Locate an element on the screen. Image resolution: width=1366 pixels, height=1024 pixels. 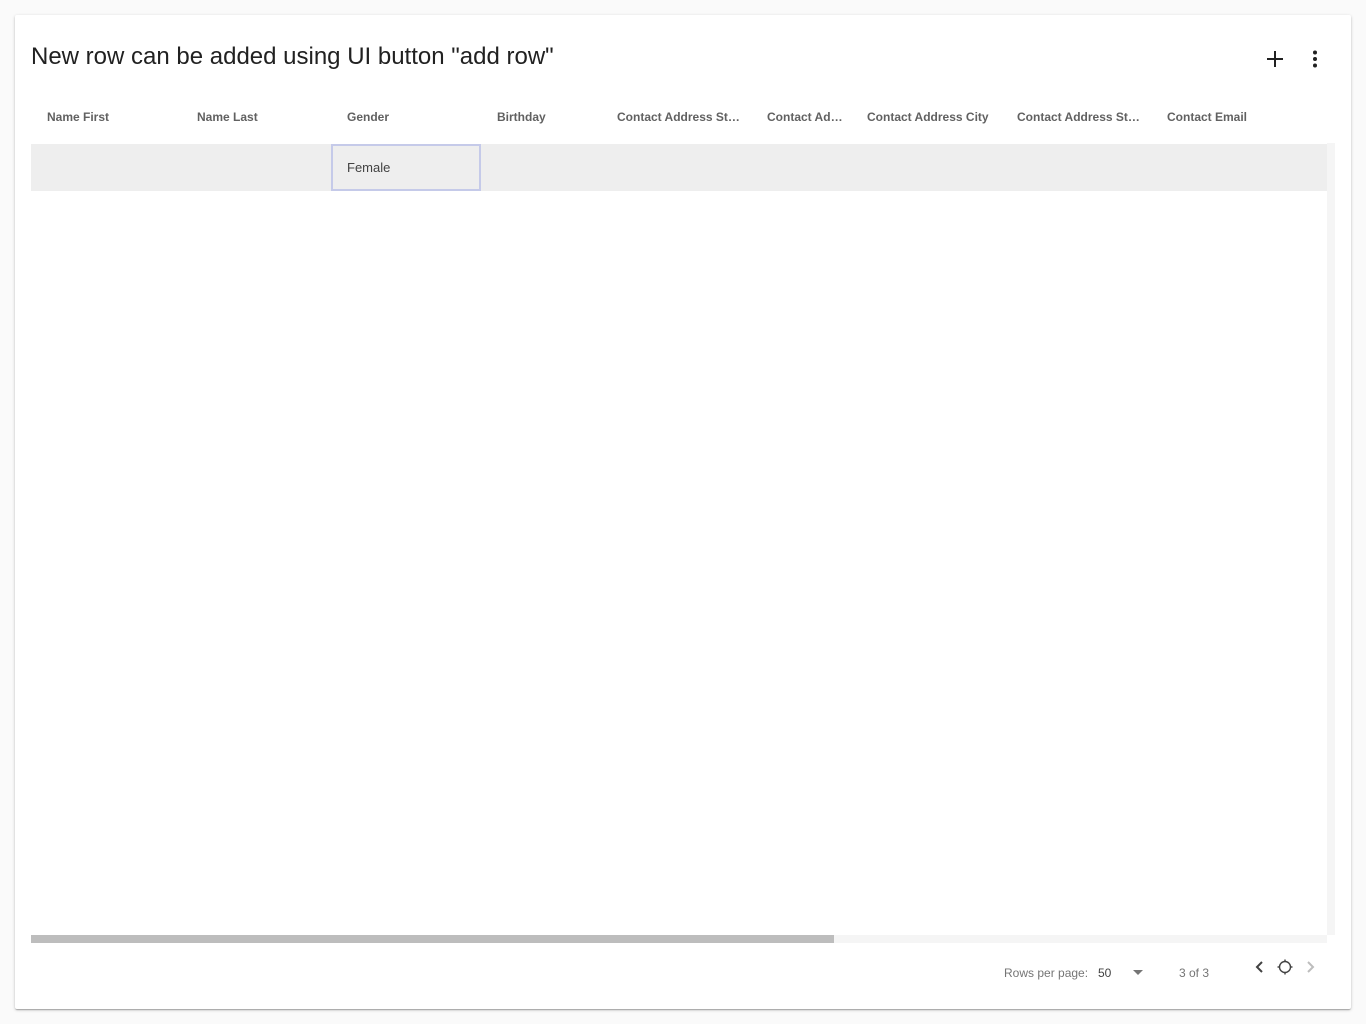
column-header-gender: Gender is located at coordinates (406, 116).